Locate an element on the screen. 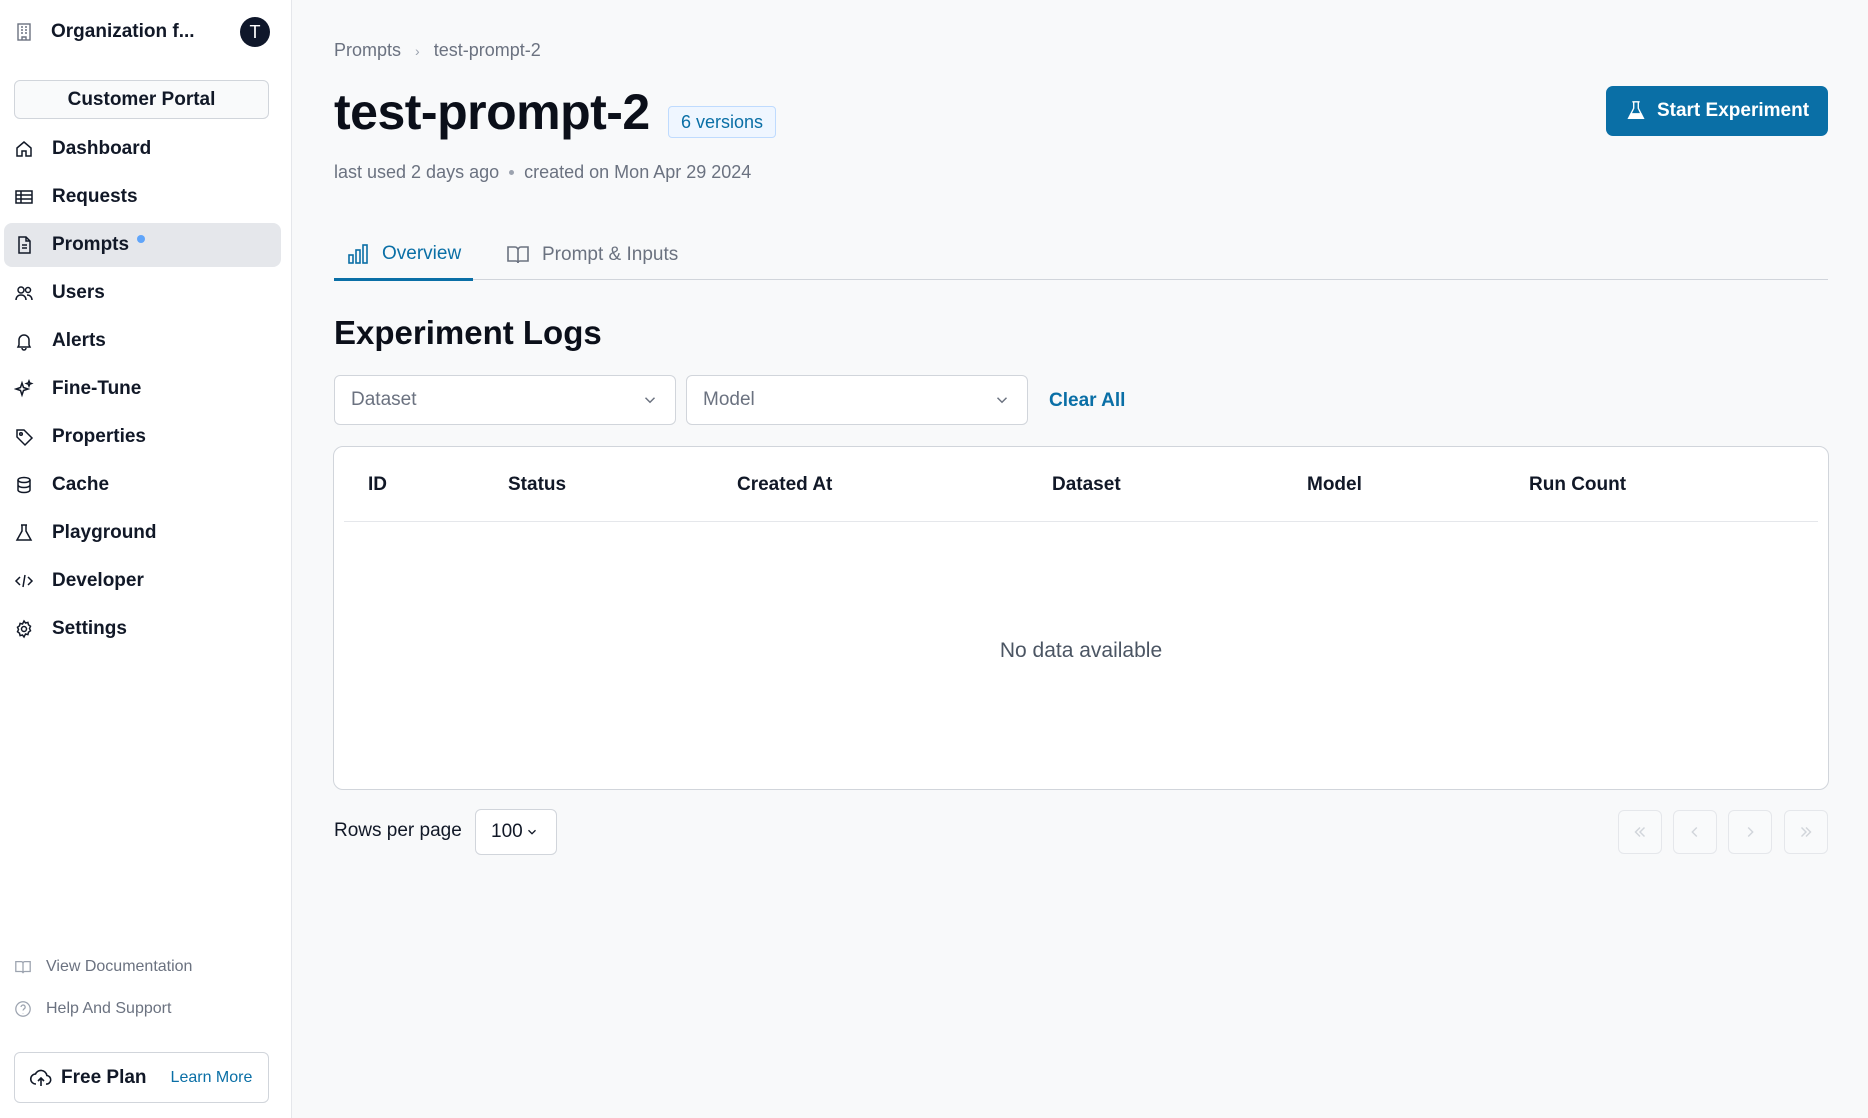 The width and height of the screenshot is (1868, 1118). chevrons-left-icon is located at coordinates (1640, 832).